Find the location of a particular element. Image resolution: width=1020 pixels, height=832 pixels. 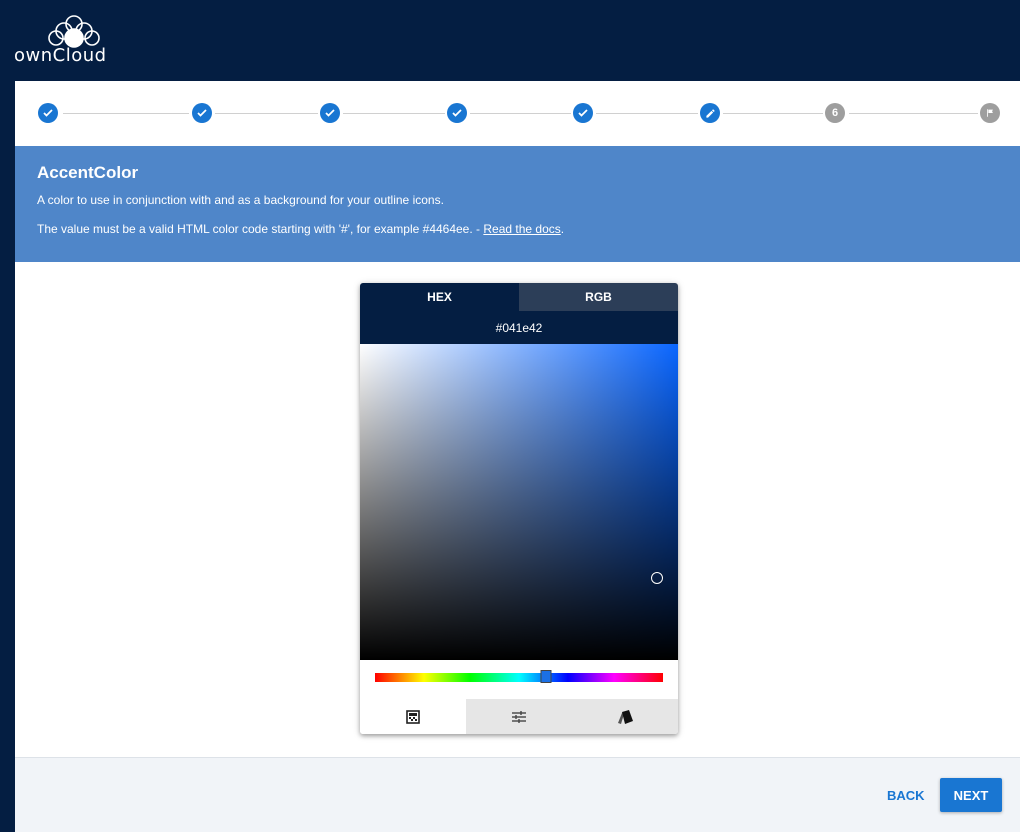

hue-slider-handle is located at coordinates (546, 676).